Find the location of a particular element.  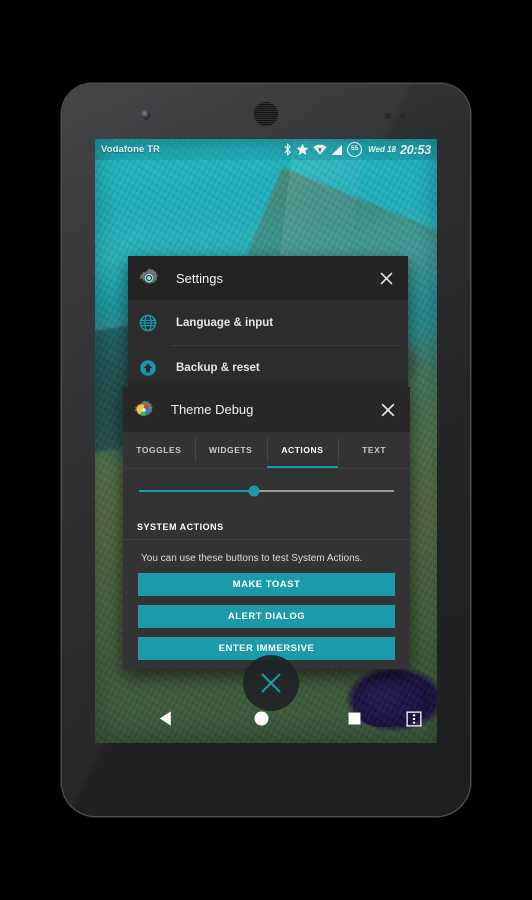

theme-slider-row is located at coordinates (266, 491).